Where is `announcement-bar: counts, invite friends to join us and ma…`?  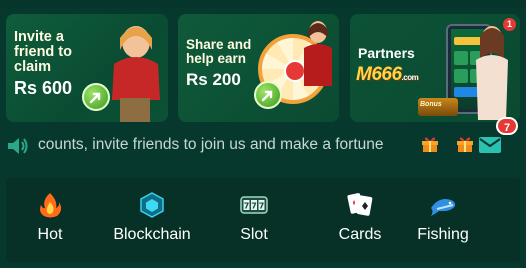 announcement-bar: counts, invite friends to join us and ma… is located at coordinates (263, 145).